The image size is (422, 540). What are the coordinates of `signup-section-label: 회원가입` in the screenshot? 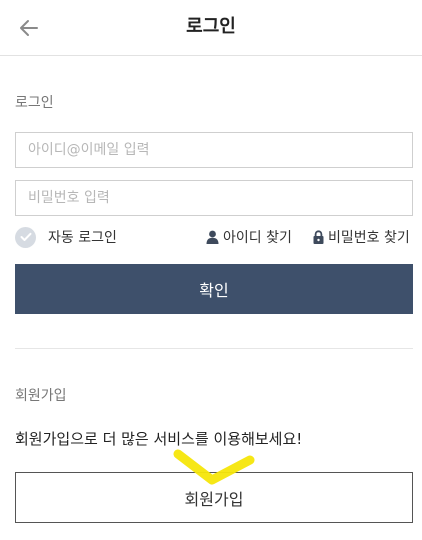 It's located at (41, 396).